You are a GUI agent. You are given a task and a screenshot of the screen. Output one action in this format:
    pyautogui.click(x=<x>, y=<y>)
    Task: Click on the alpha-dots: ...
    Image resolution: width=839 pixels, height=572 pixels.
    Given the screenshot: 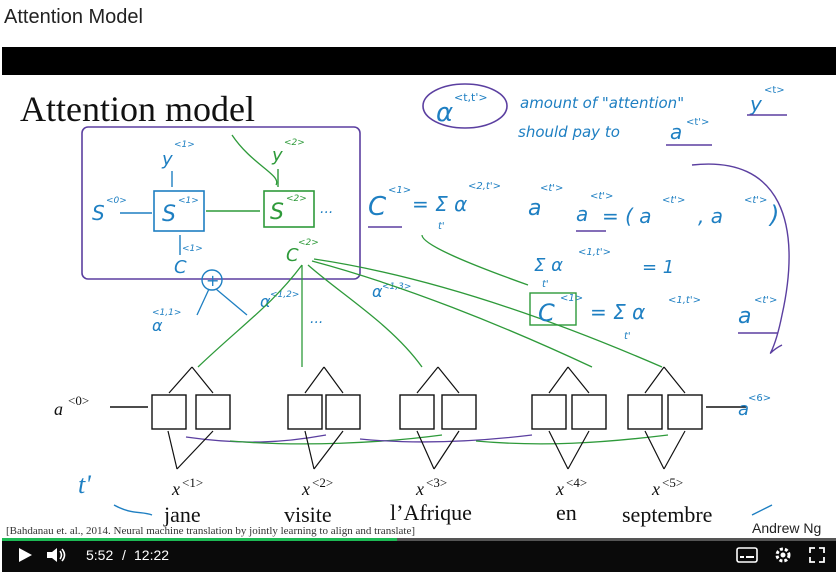 What is the action you would take?
    pyautogui.click(x=316, y=319)
    